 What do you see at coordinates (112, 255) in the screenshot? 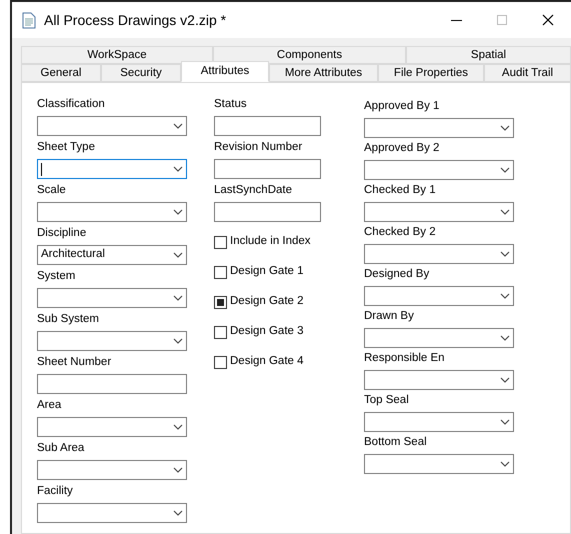
I see `dropdown: Architectural` at bounding box center [112, 255].